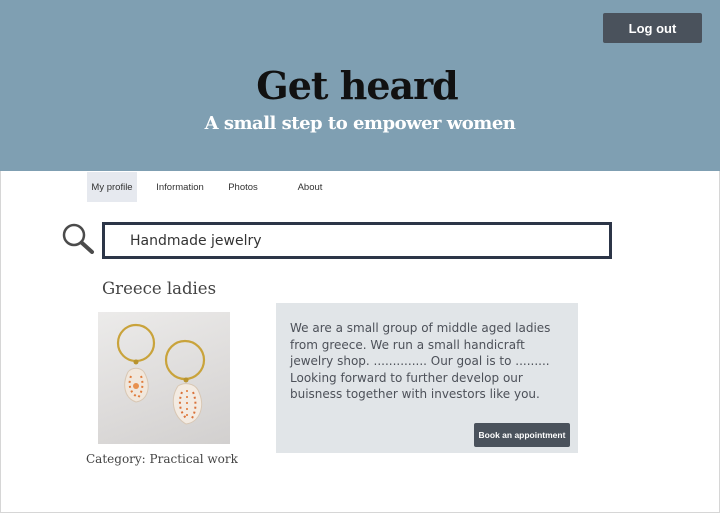 Image resolution: width=722 pixels, height=515 pixels. Describe the element at coordinates (243, 187) in the screenshot. I see `tab-photos: Photos` at that location.